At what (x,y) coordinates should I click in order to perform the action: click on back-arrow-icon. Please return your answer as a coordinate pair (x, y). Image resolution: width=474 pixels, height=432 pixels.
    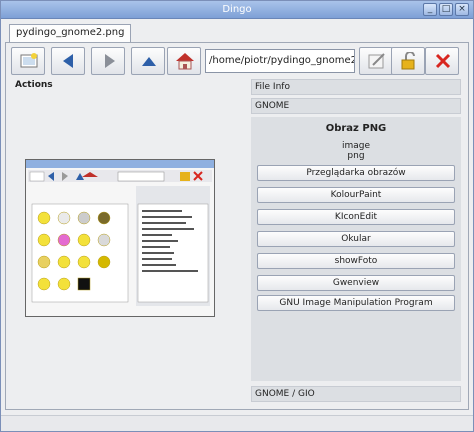
    Looking at the image, I should click on (68, 61).